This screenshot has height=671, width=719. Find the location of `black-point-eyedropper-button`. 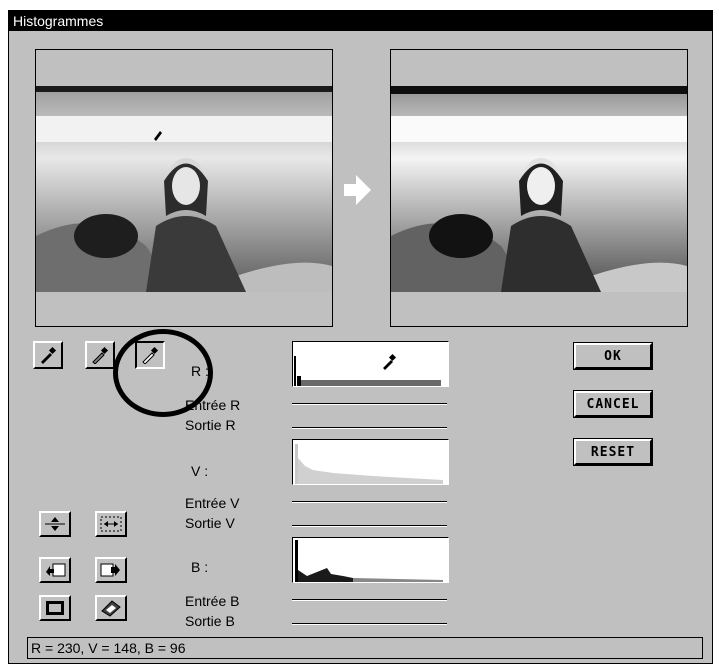

black-point-eyedropper-button is located at coordinates (48, 355).